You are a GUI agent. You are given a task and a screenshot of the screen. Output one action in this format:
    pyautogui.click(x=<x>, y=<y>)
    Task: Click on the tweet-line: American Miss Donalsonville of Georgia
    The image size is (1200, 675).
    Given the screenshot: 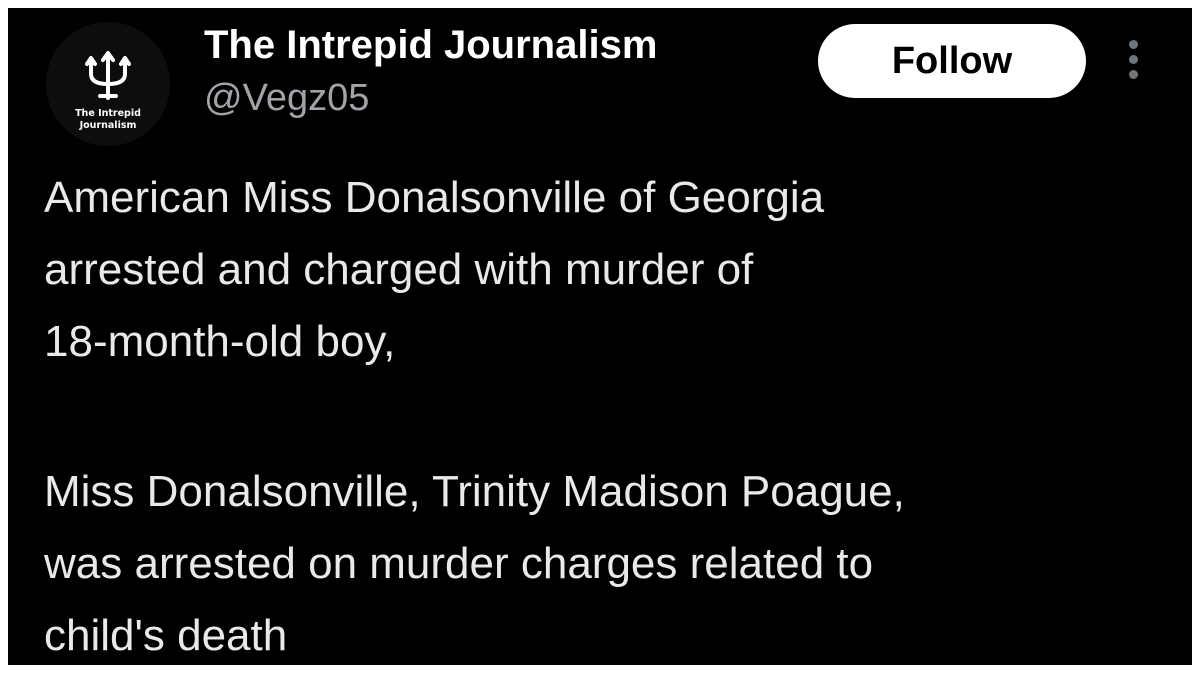 What is the action you would take?
    pyautogui.click(x=434, y=197)
    